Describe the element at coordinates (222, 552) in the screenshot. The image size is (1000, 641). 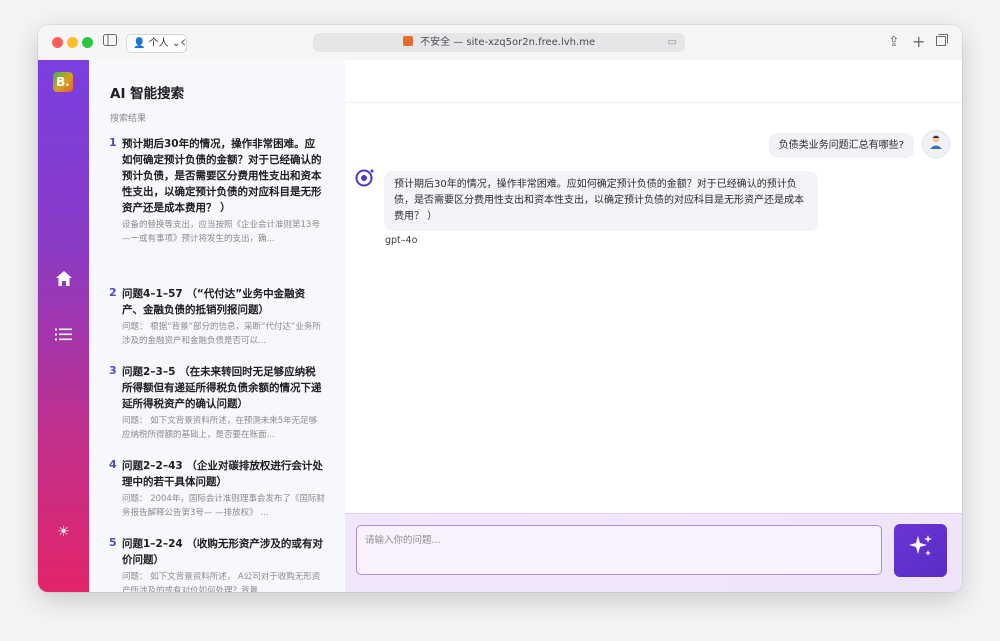
I see `result-title: 问题1–2–24 （收购无形资产涉及的或有对价问题）` at that location.